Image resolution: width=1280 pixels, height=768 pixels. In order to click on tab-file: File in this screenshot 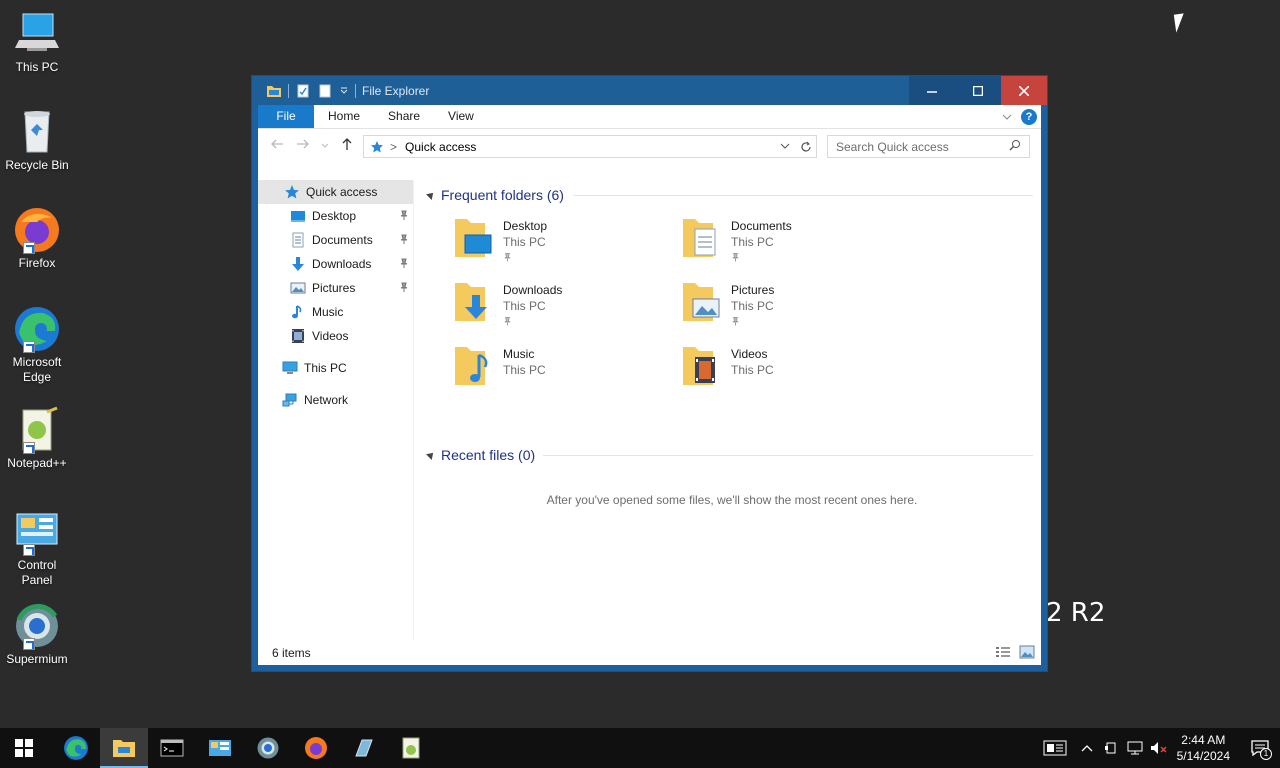, I will do `click(286, 116)`.